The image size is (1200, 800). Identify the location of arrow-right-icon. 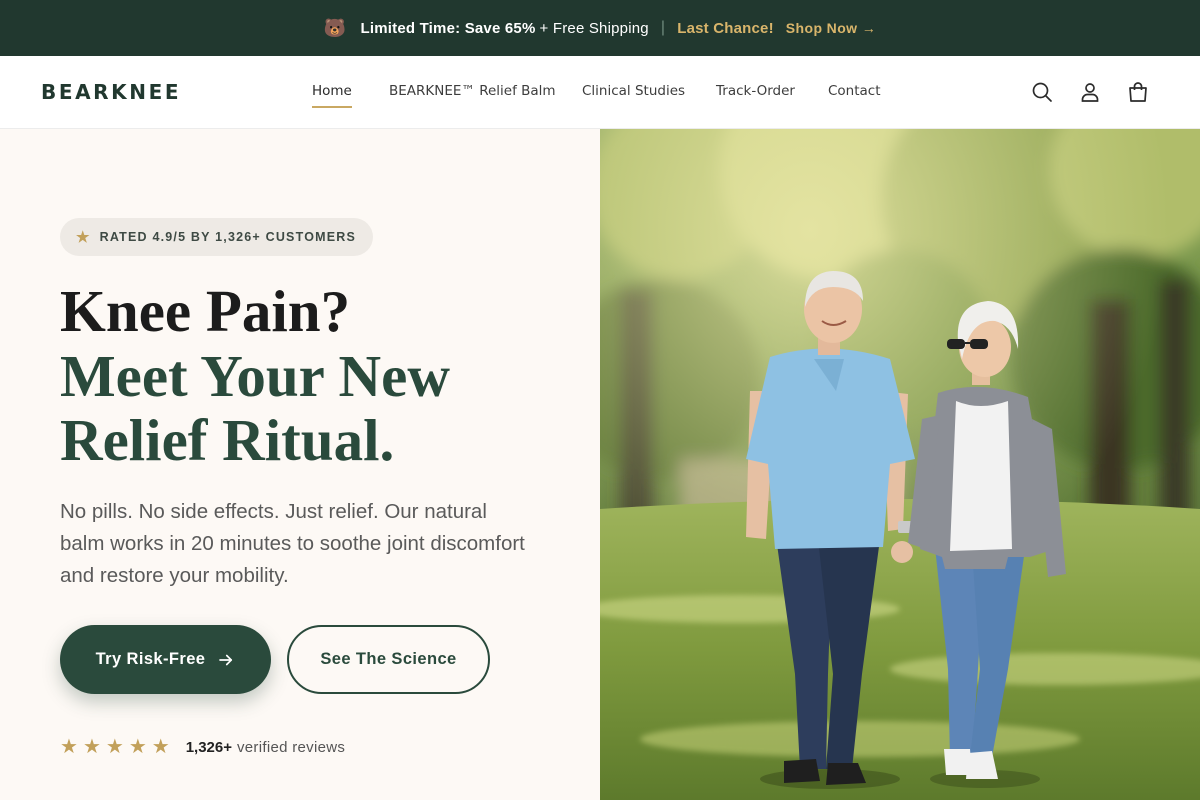
(226, 659).